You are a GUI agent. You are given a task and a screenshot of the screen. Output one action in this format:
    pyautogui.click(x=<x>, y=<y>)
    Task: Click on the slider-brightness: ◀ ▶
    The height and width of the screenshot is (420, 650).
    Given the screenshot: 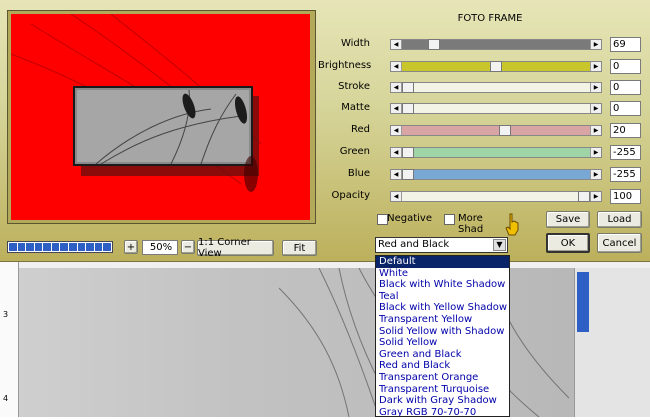 What is the action you would take?
    pyautogui.click(x=496, y=66)
    